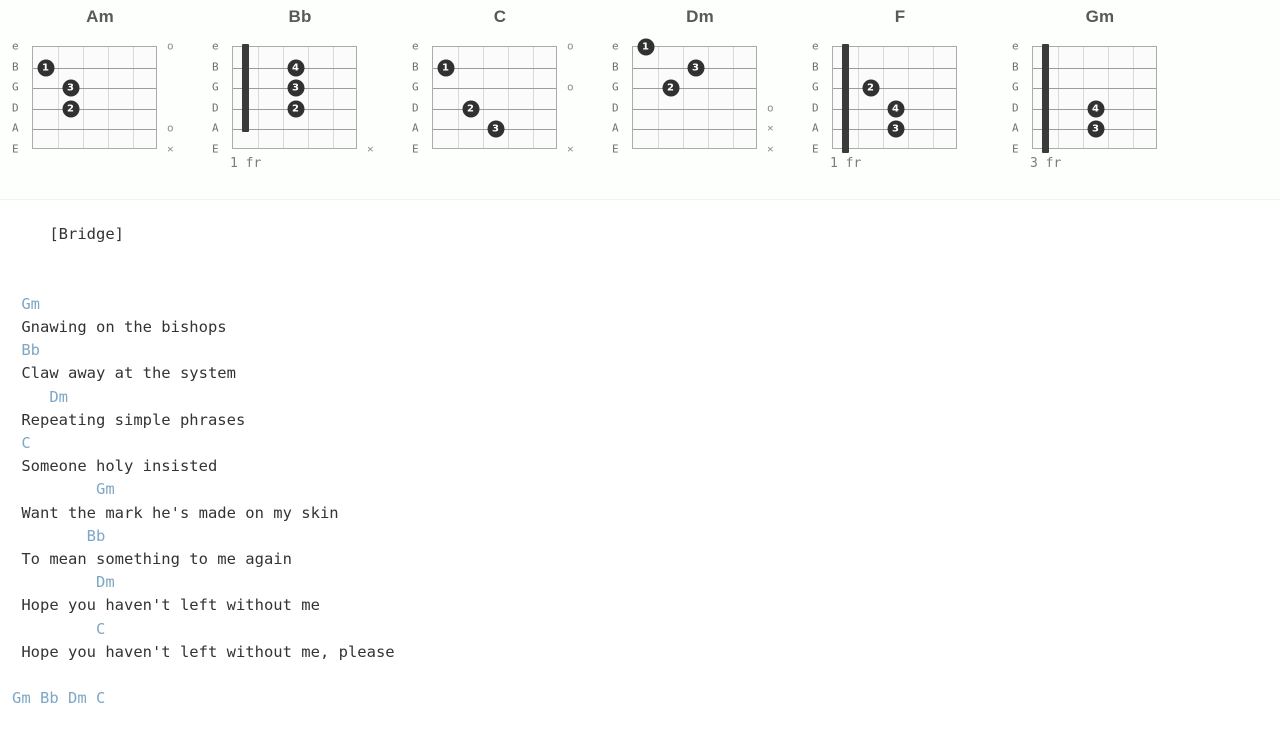 Image resolution: width=1280 pixels, height=734 pixels. What do you see at coordinates (21, 443) in the screenshot?
I see `chord-line: C` at bounding box center [21, 443].